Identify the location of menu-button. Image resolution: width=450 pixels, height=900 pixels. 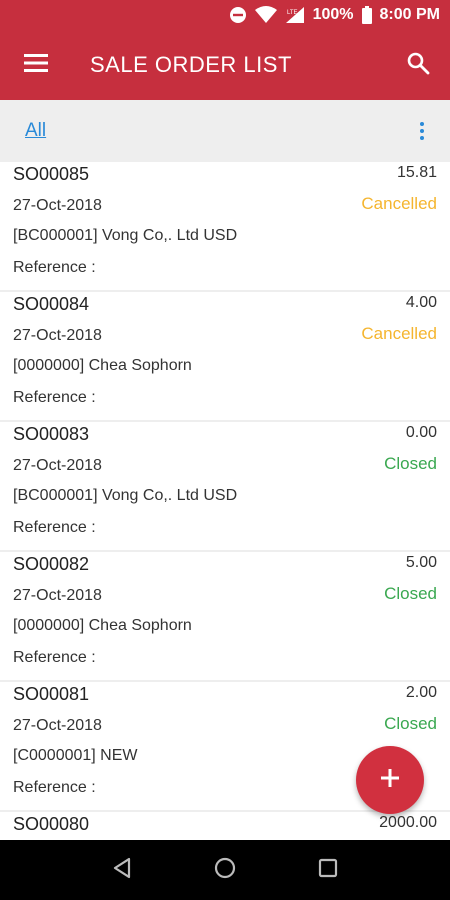
(36, 65).